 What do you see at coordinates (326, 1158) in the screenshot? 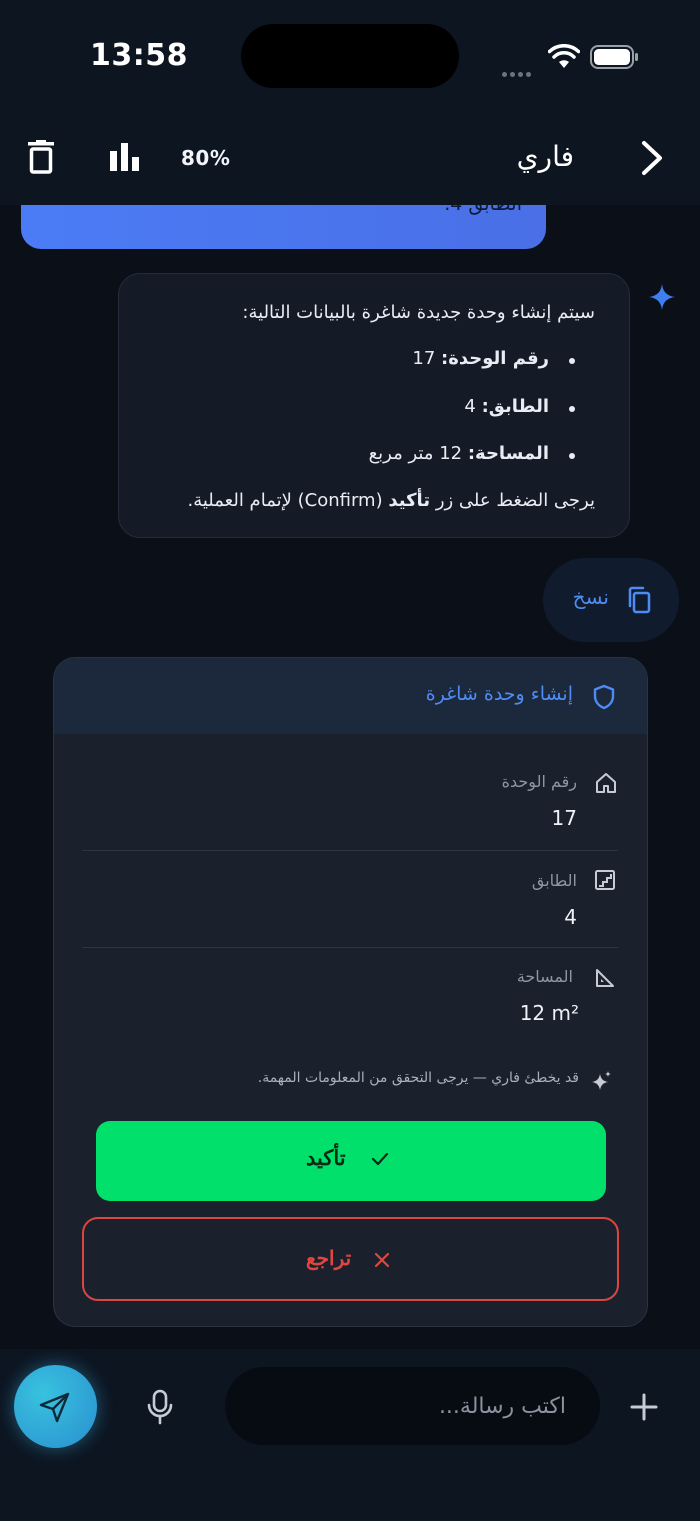
I see `confirm-button-label: تأكيد` at bounding box center [326, 1158].